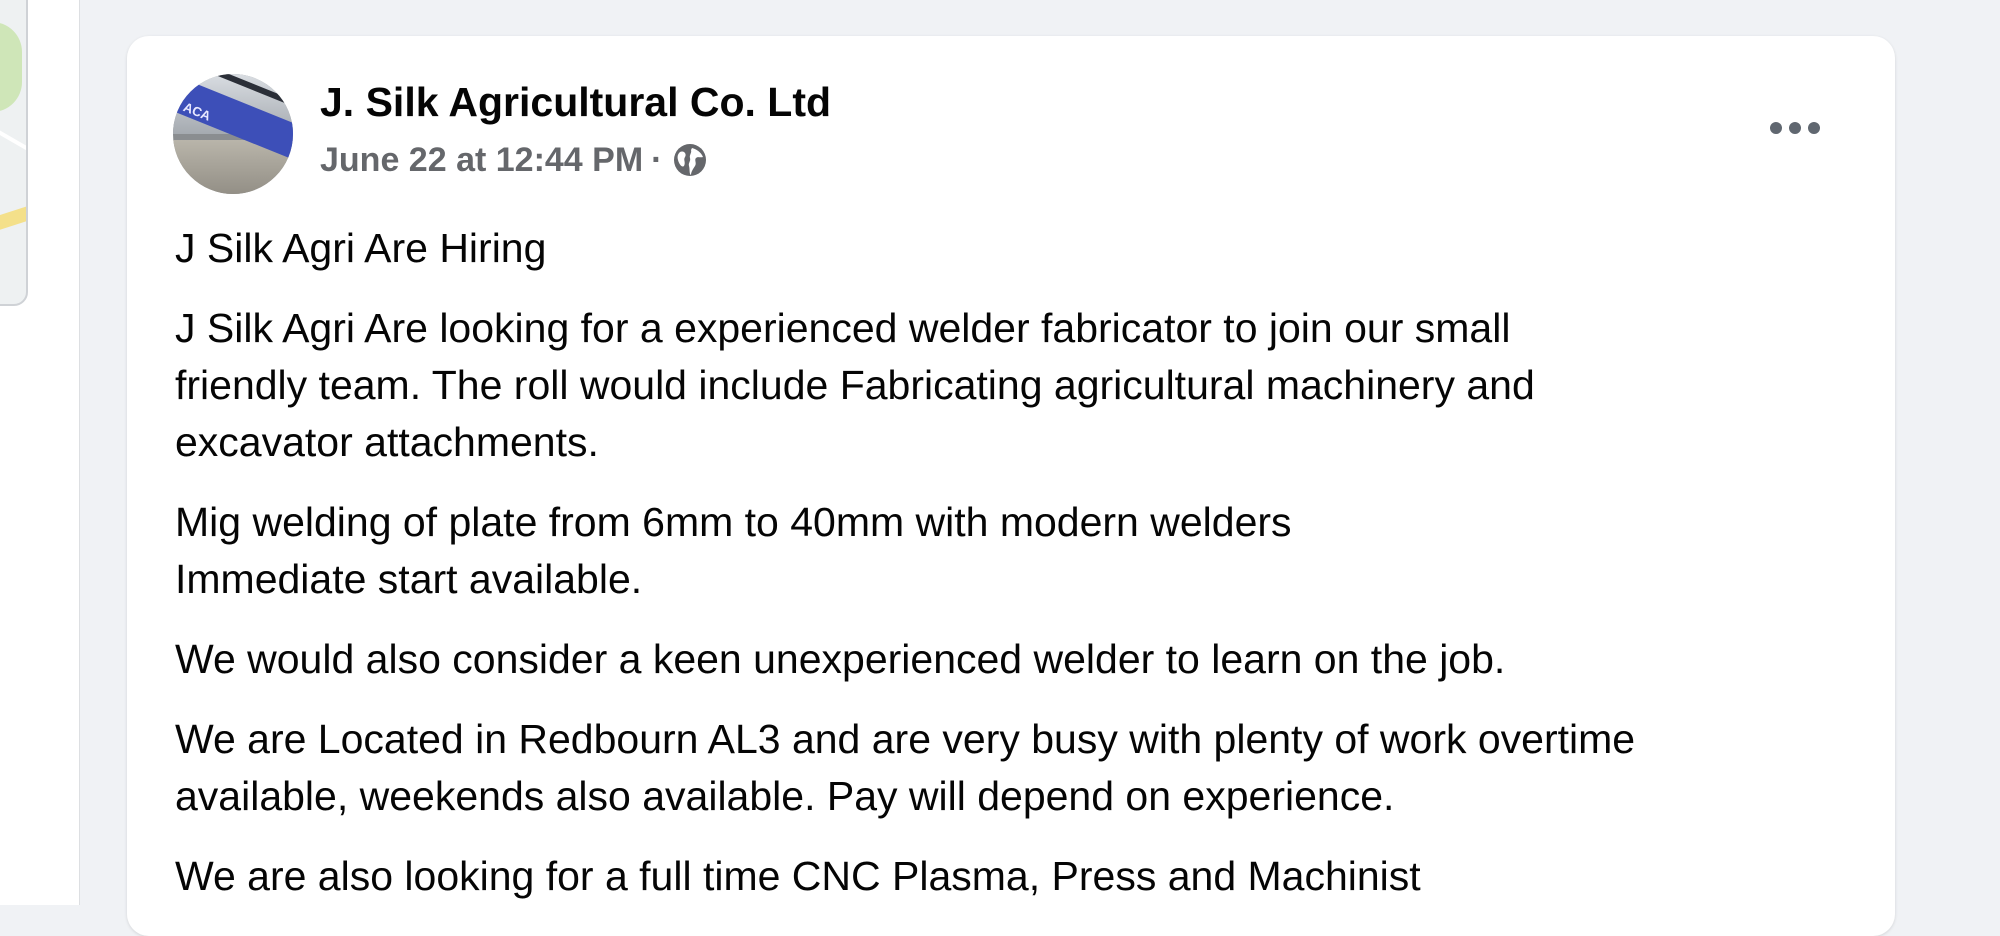 This screenshot has height=936, width=2000. I want to click on post-paragraph: J Silk Agri Are Hiring, so click(361, 248).